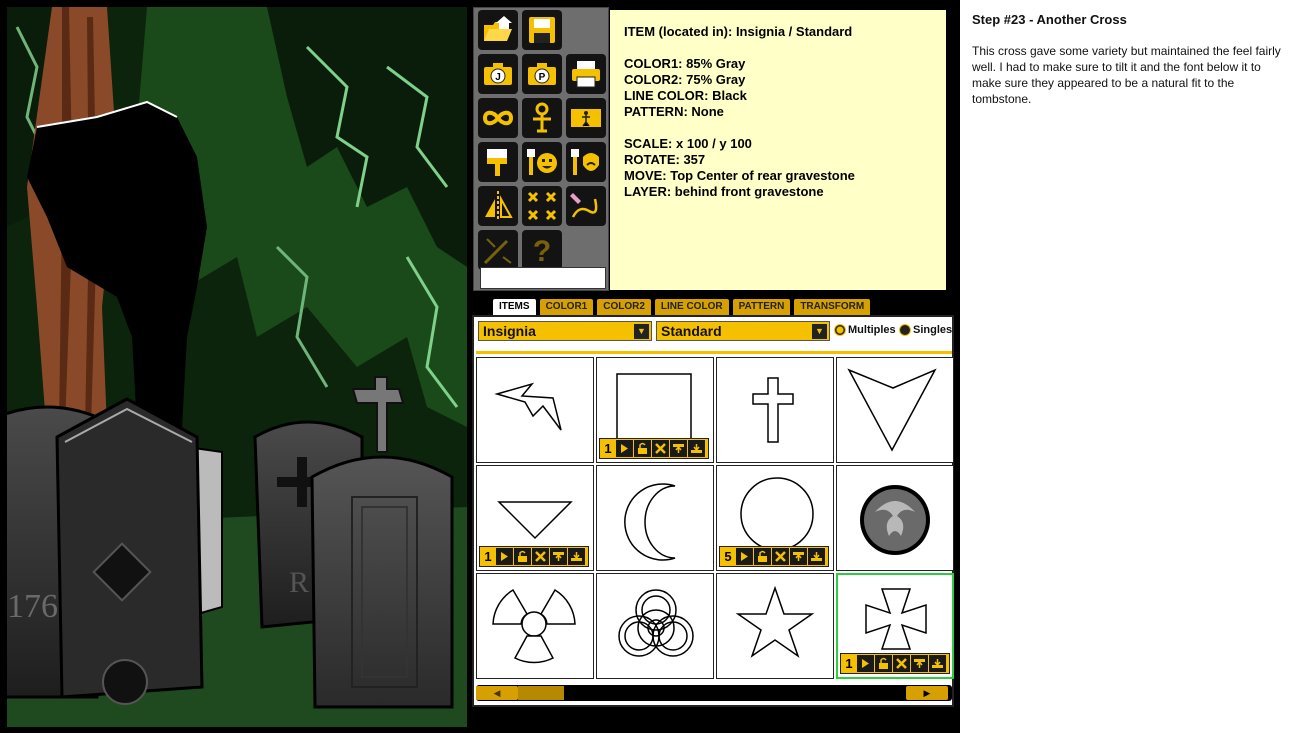 The image size is (1300, 733). I want to click on tab-color1: COLOR1, so click(566, 307).